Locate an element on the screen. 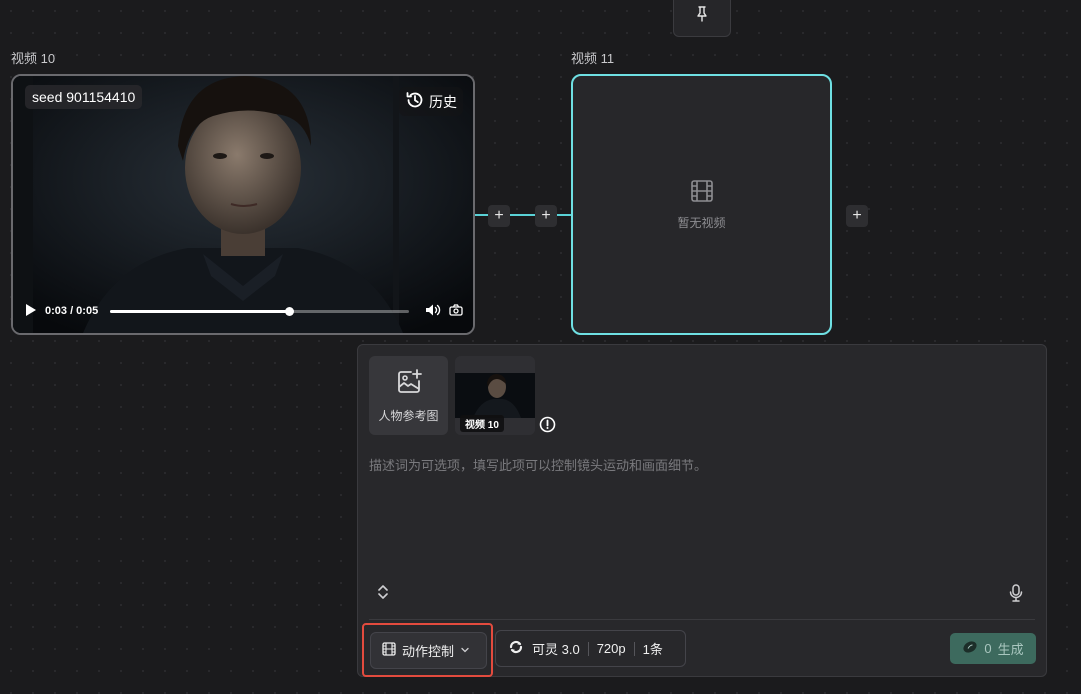 This screenshot has height=694, width=1081. mic-icon is located at coordinates (1016, 595).